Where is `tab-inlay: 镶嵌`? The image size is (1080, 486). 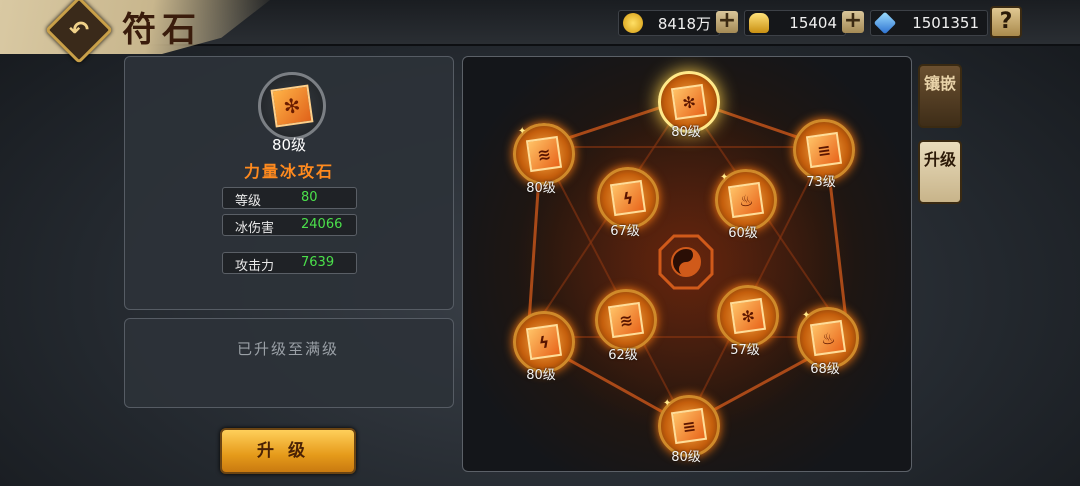
tab-inlay: 镶嵌 is located at coordinates (940, 96).